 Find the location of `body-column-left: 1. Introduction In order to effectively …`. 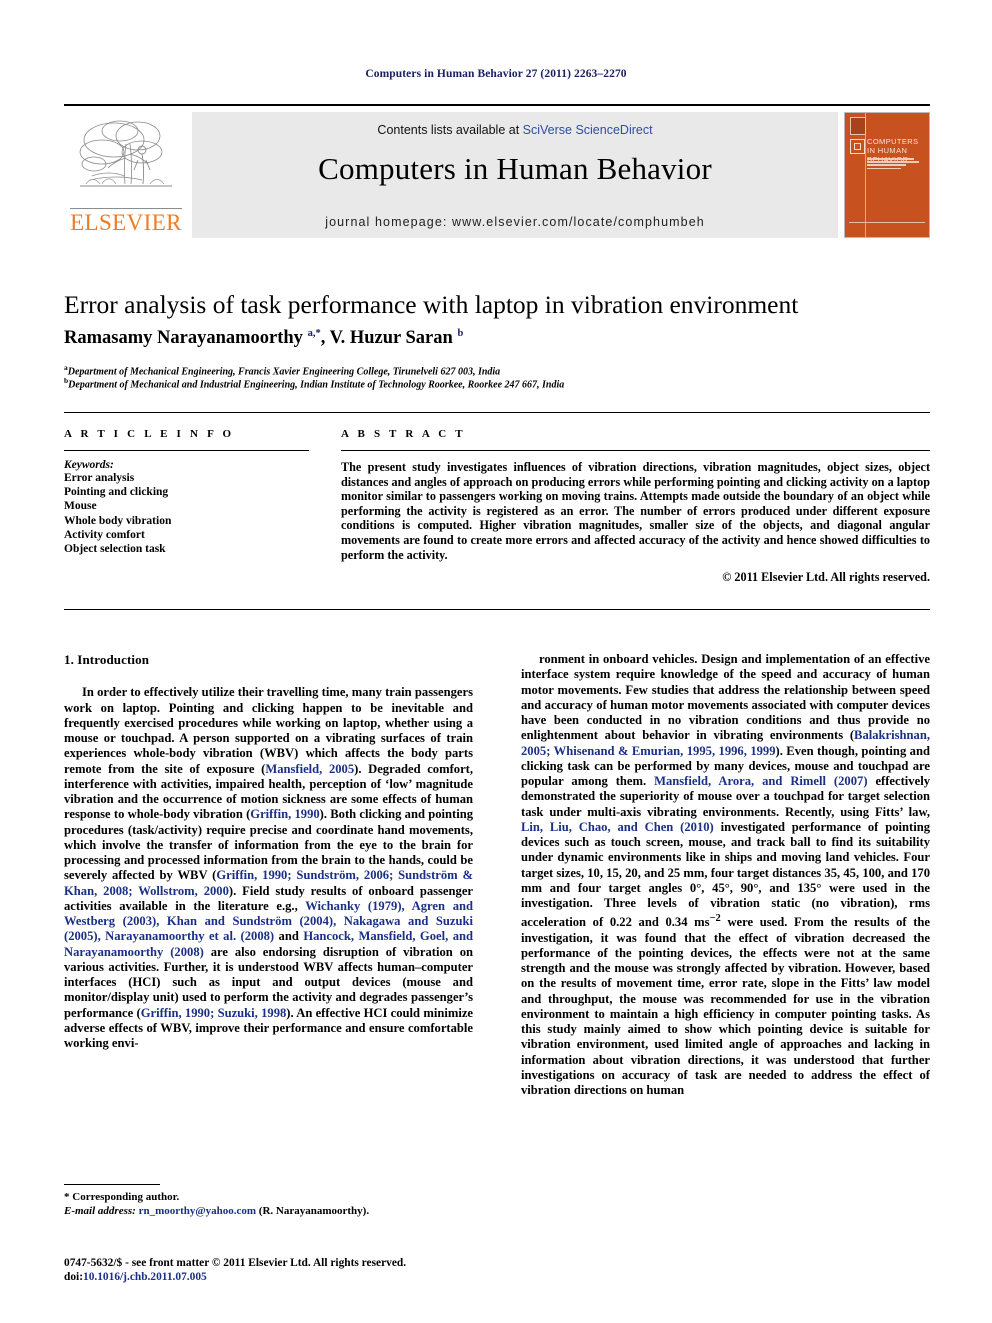

body-column-left: 1. Introduction In order to effectively … is located at coordinates (268, 851).